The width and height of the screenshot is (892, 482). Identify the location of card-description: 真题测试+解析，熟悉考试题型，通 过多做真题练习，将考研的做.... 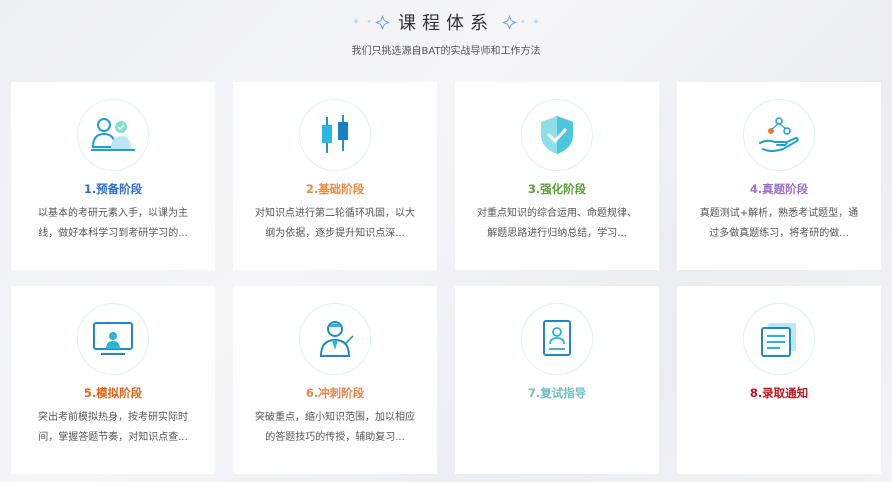
(779, 224).